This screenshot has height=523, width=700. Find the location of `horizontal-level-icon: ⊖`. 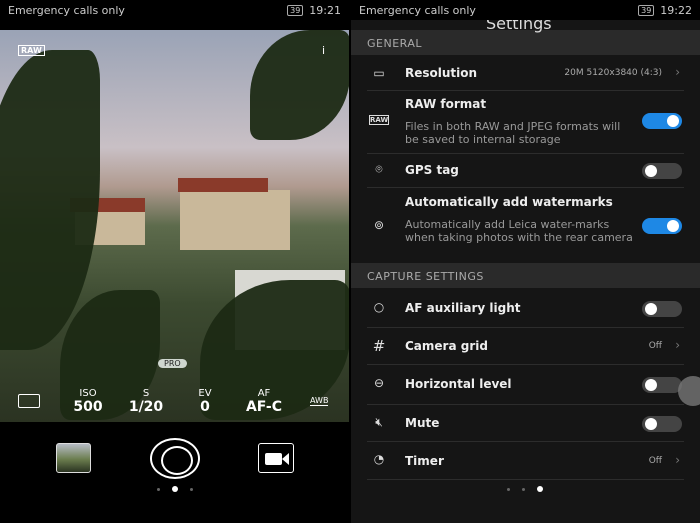

horizontal-level-icon: ⊖ is located at coordinates (379, 383).